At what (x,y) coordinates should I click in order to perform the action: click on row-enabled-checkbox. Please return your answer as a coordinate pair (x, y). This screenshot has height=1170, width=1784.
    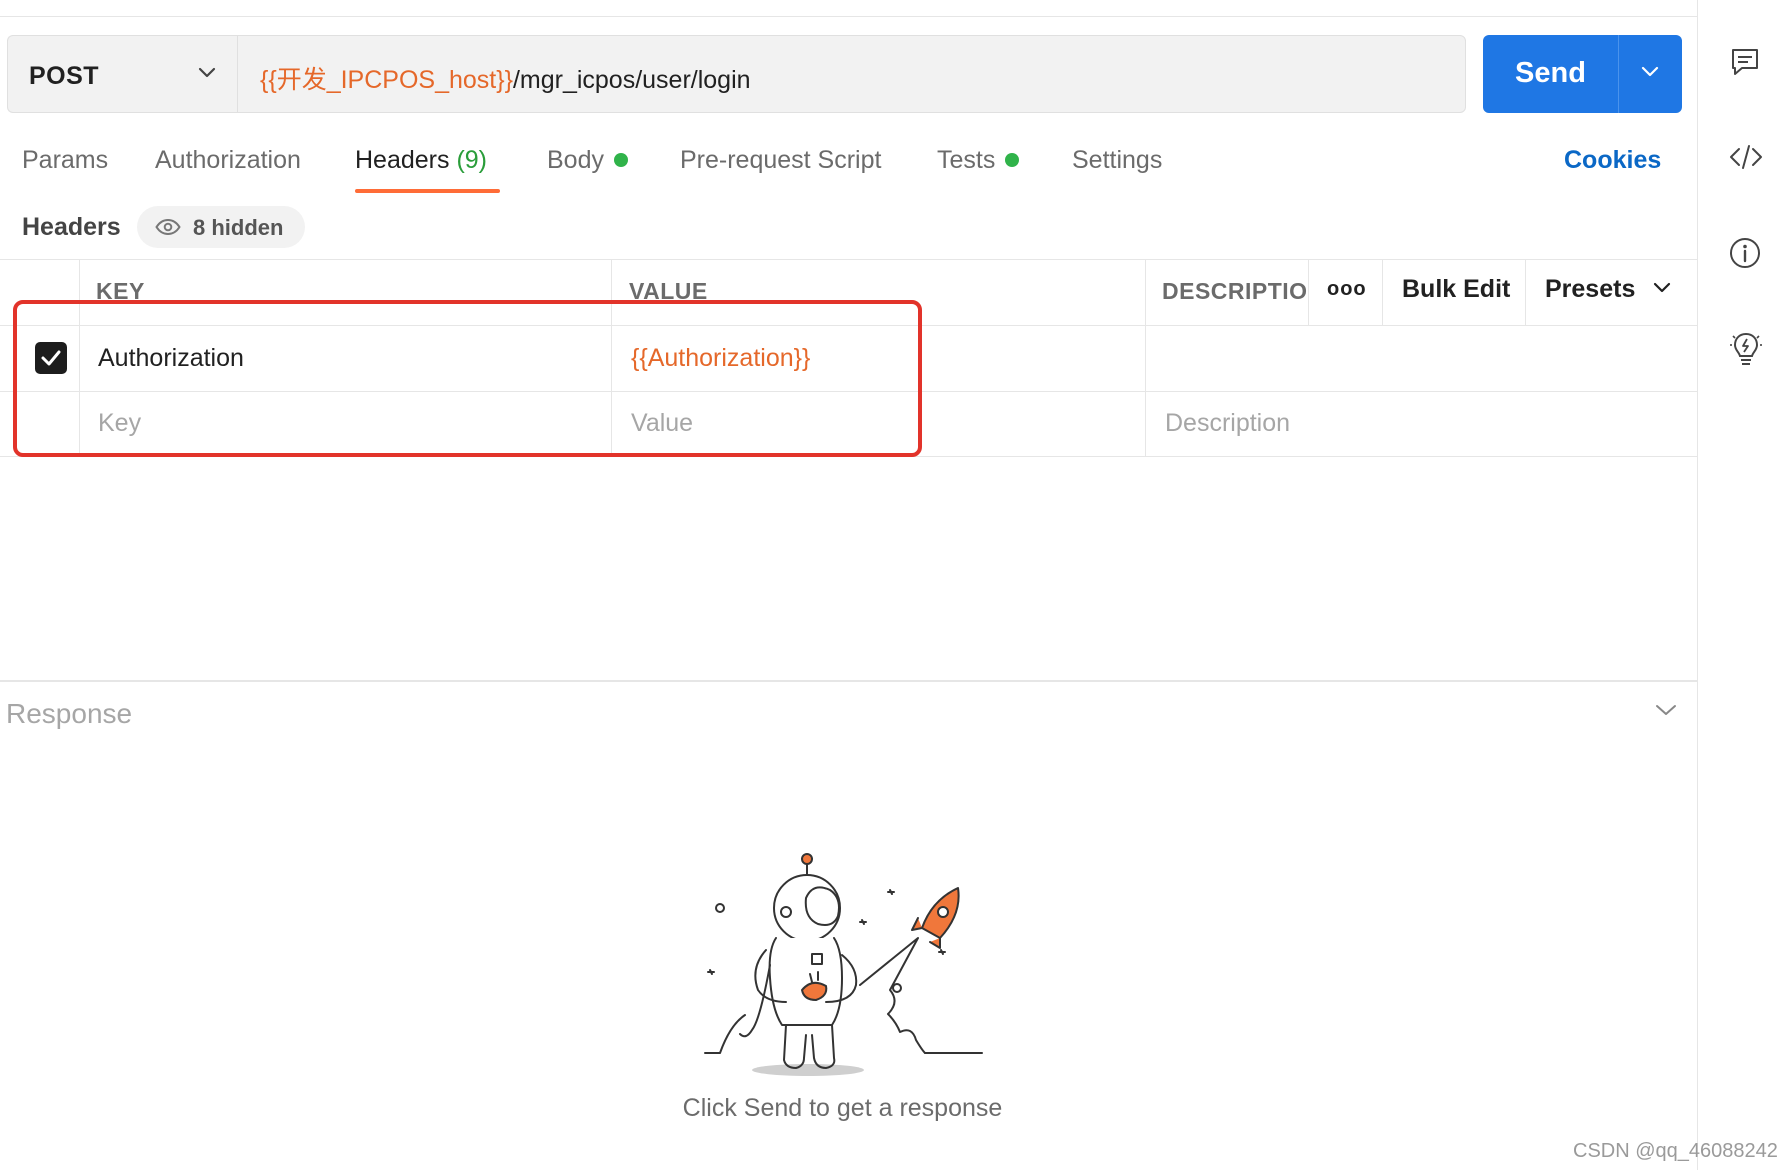
    Looking at the image, I should click on (51, 358).